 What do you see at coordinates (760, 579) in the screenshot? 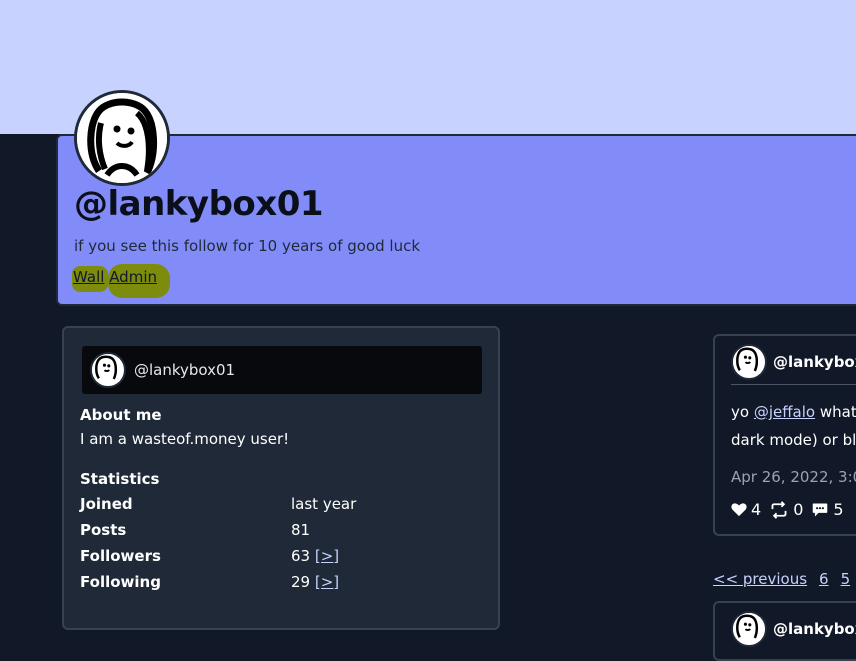
I see `previous-page-link: << previous` at bounding box center [760, 579].